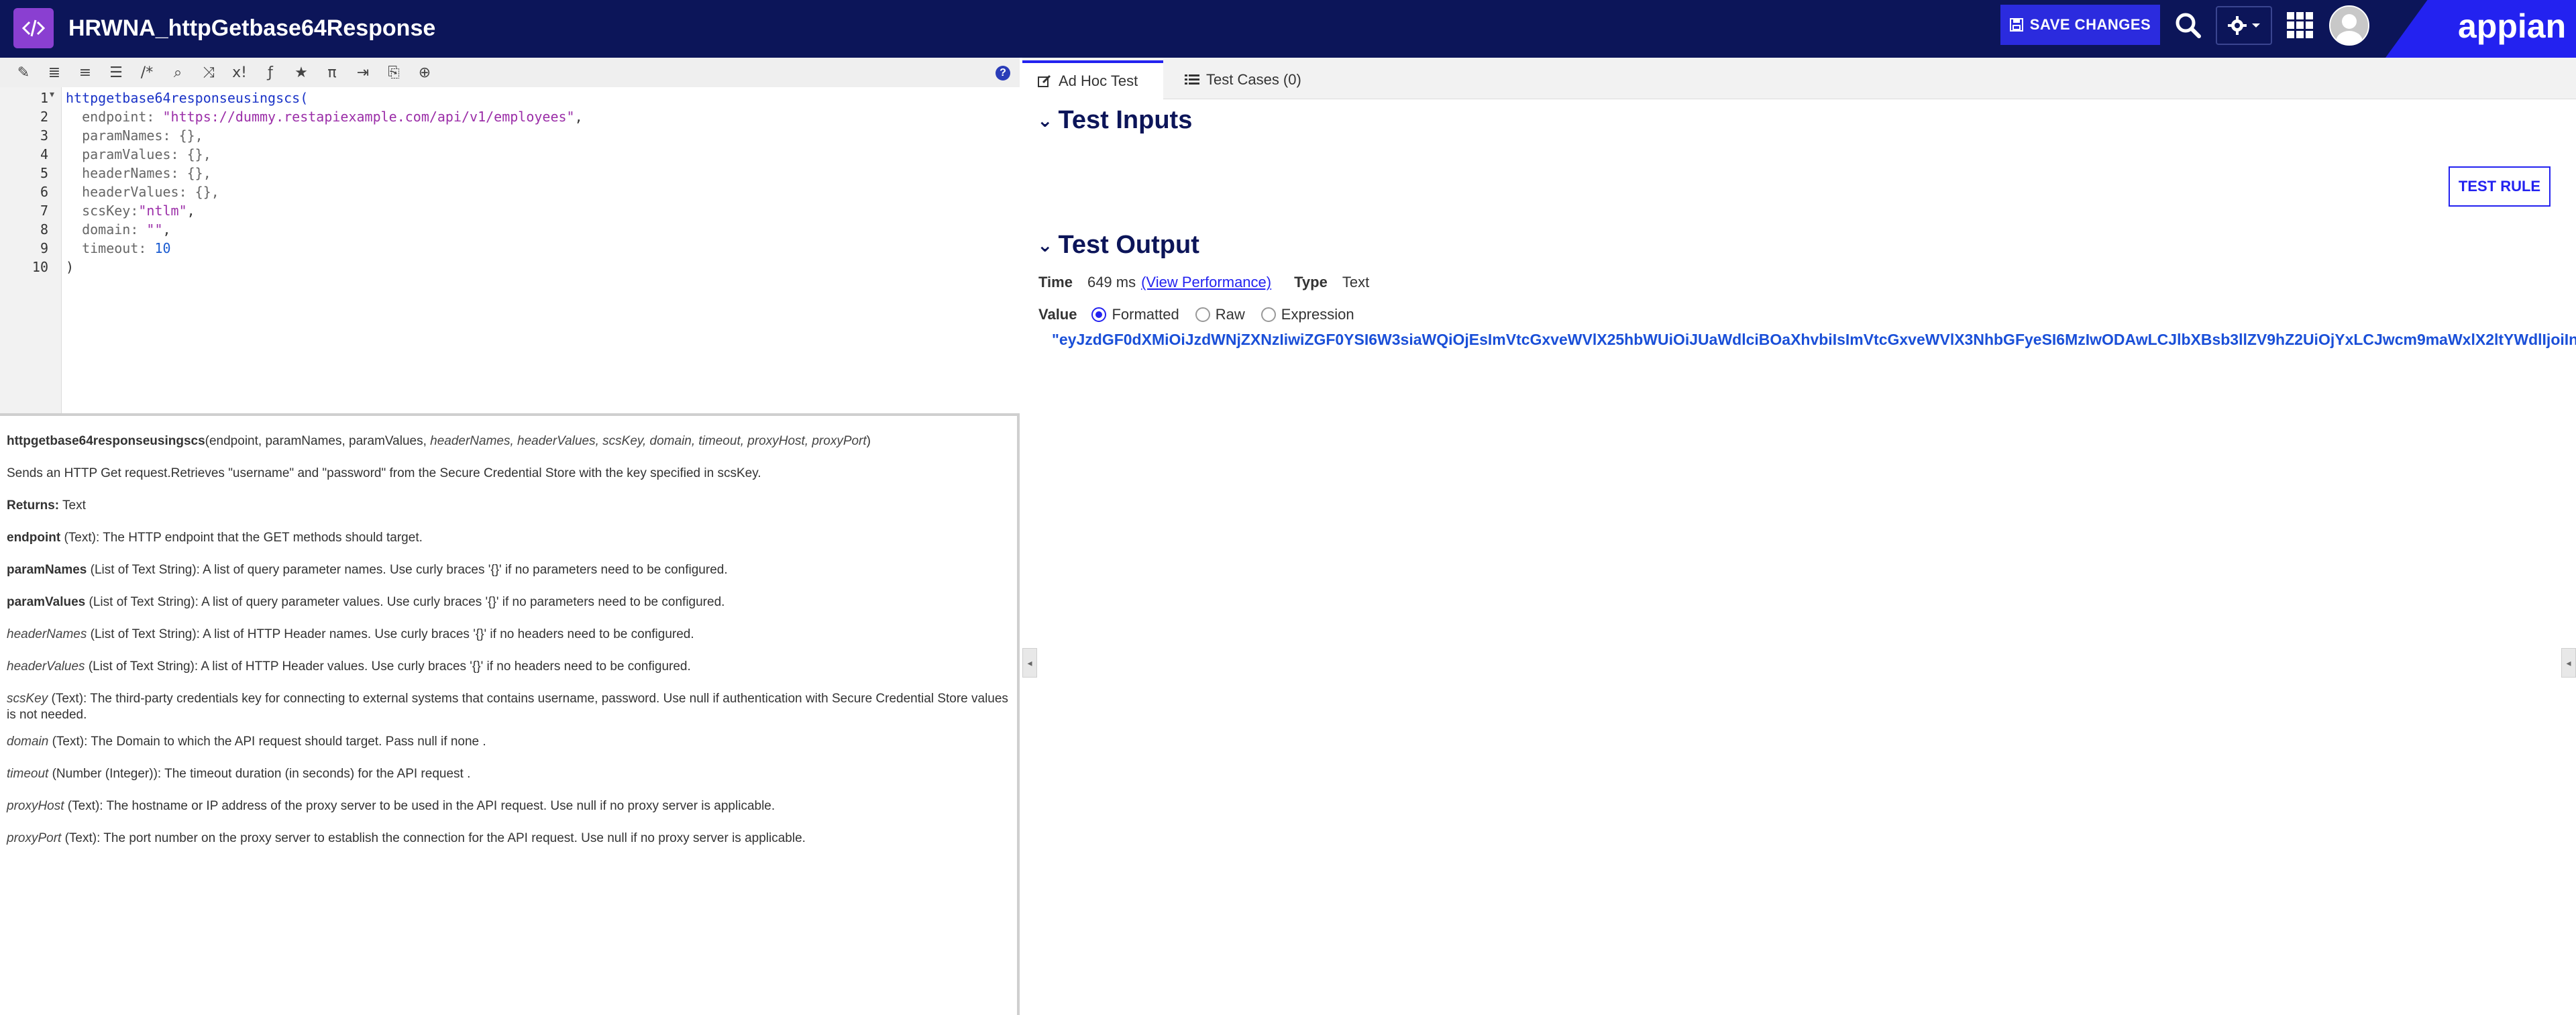 This screenshot has height=1015, width=2576. What do you see at coordinates (510, 72) in the screenshot?
I see `editor-toolbar: ✎ ≣ ≡ ☰ /* ⌕ ⤨ x! ƒ ★ π ⇥ ⎘ ⊕ ?` at bounding box center [510, 72].